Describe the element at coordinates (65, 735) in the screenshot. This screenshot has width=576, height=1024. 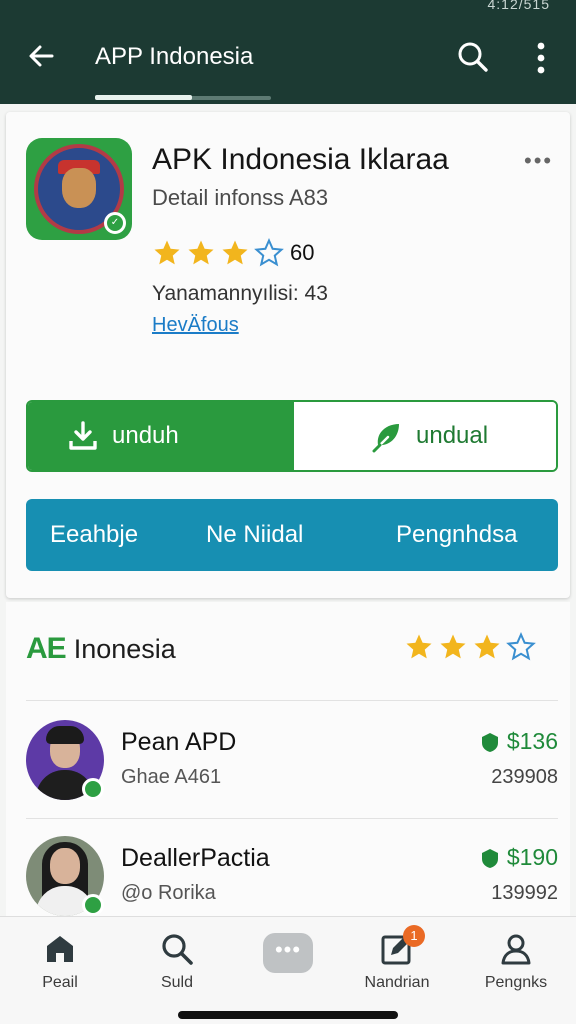
I see `avatar-hair` at that location.